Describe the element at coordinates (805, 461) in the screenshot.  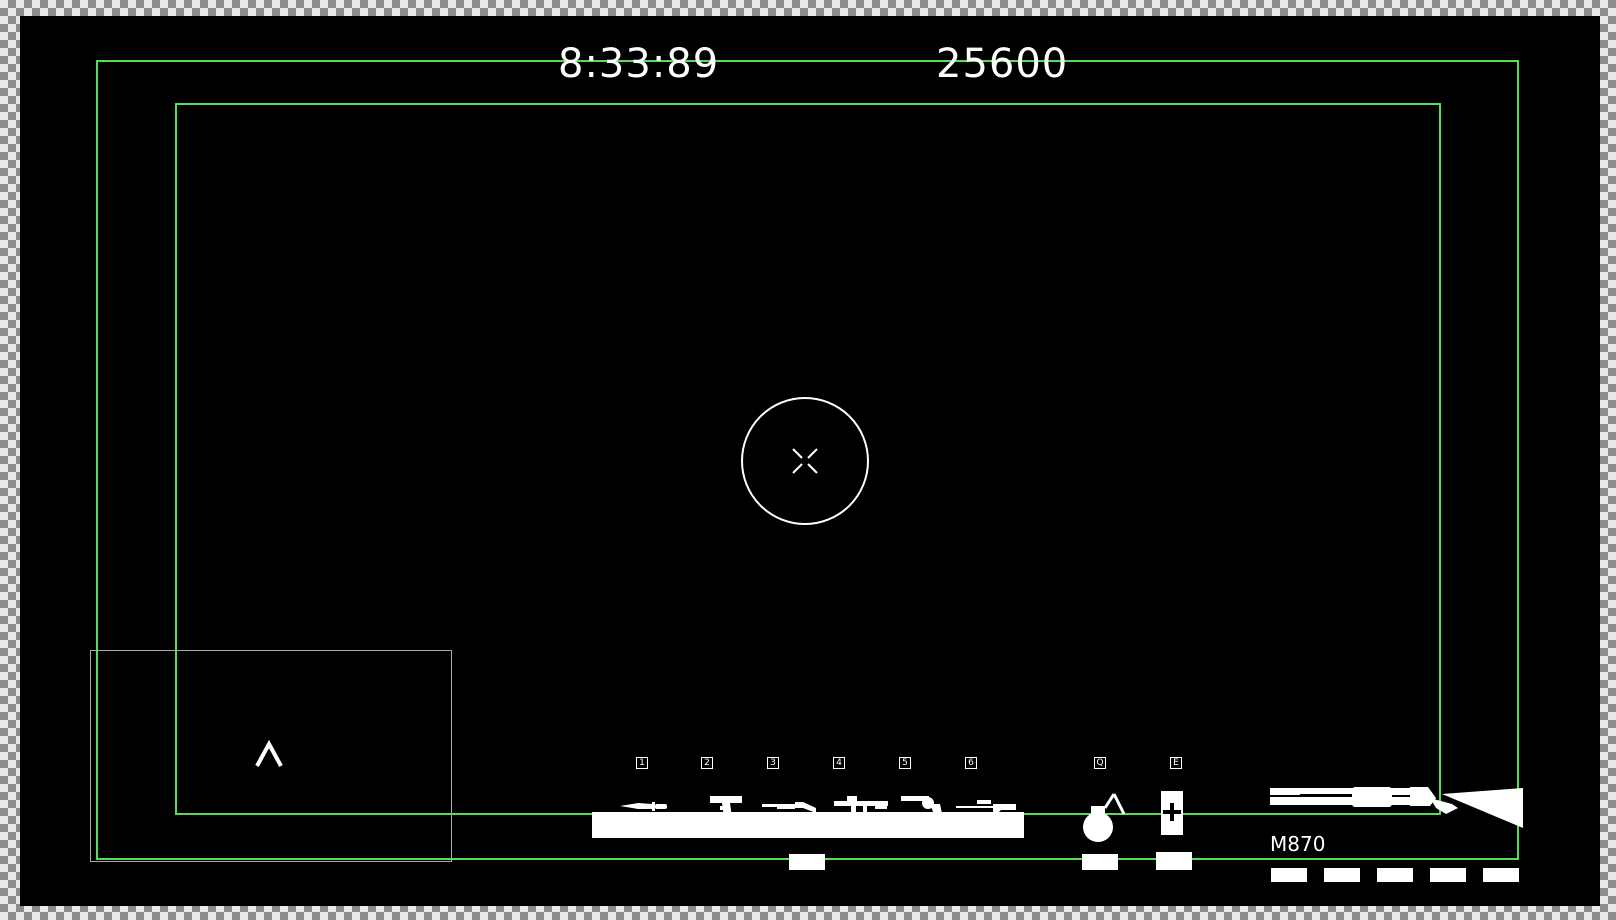
I see `crosshair-center-icon` at that location.